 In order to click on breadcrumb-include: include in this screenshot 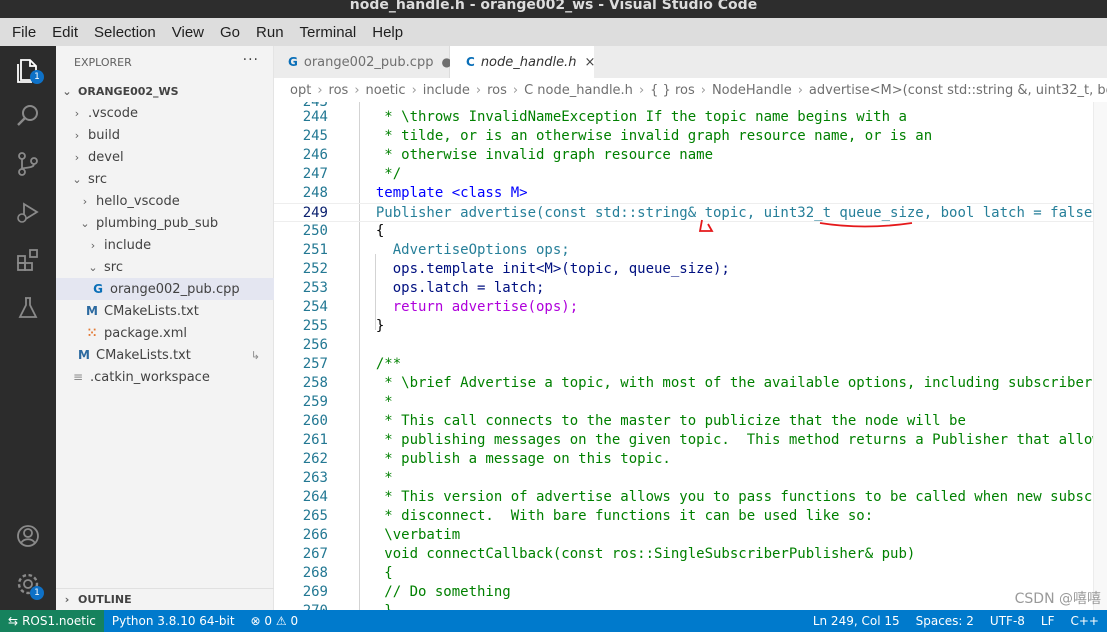, I will do `click(446, 90)`.